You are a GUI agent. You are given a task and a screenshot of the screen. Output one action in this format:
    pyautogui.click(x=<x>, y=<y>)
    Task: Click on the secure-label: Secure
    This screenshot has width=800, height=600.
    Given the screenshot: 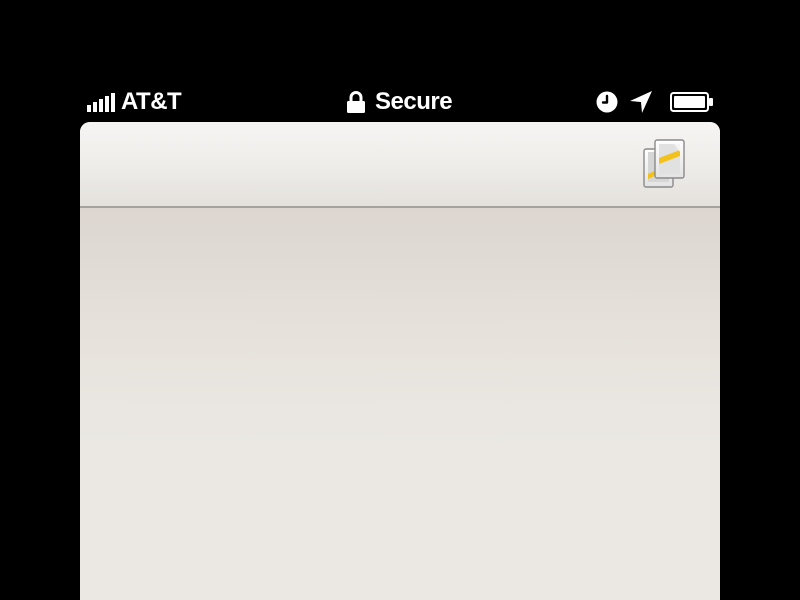 What is the action you would take?
    pyautogui.click(x=414, y=101)
    